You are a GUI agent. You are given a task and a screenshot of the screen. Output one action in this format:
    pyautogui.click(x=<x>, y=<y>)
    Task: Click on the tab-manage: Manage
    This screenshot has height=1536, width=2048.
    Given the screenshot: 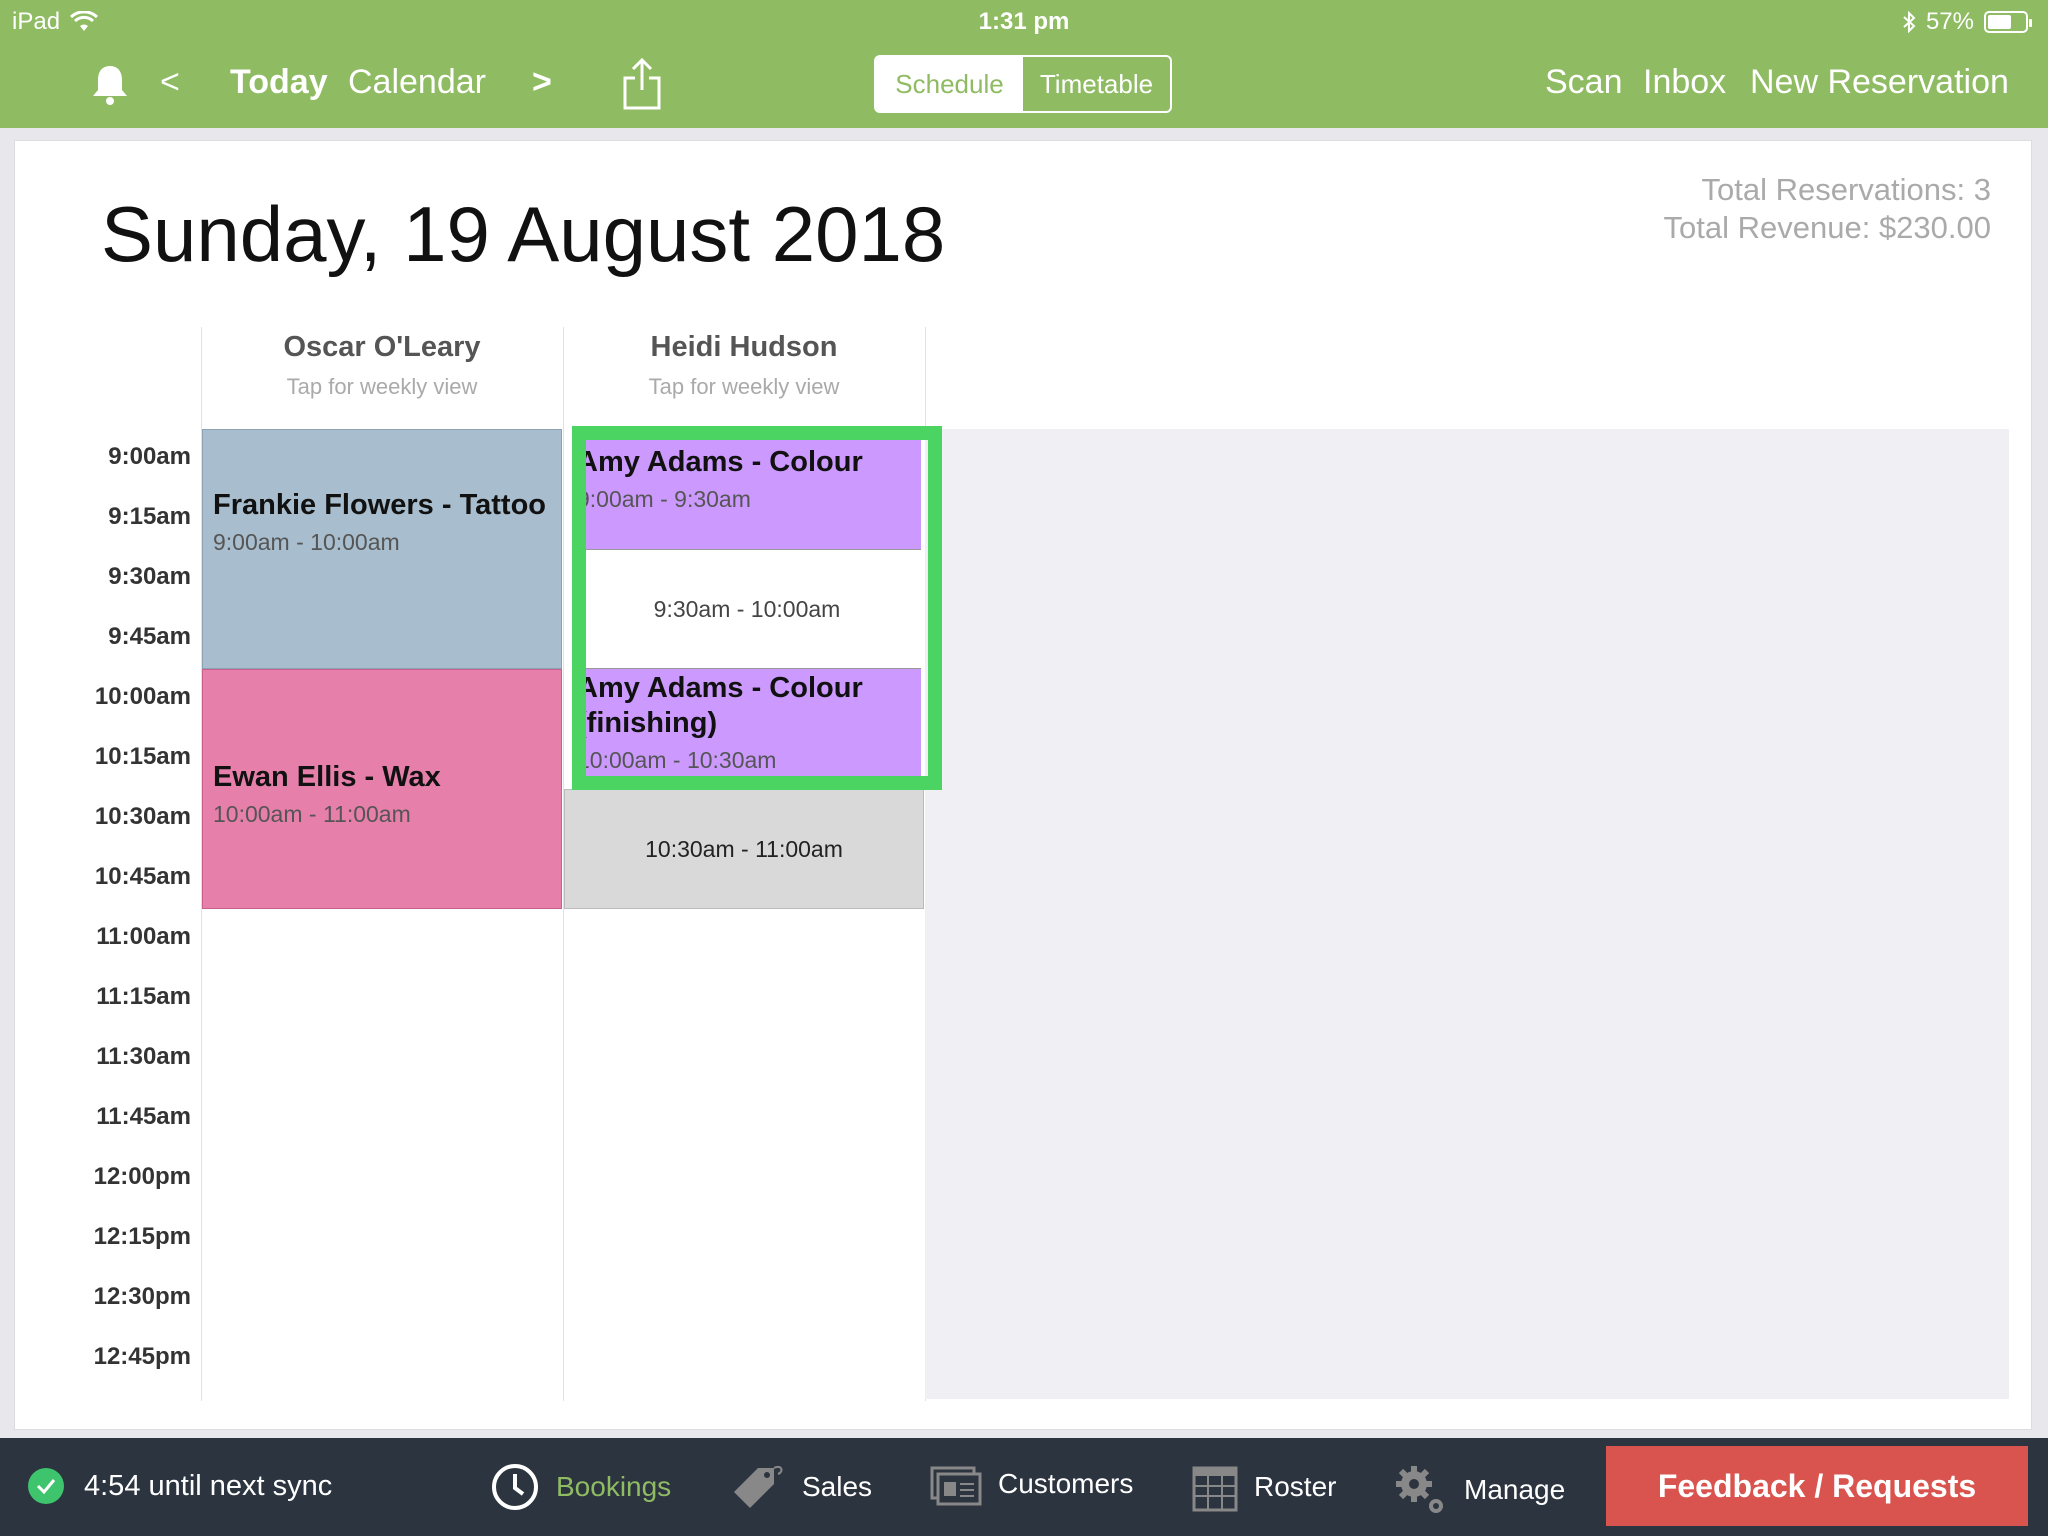 What is the action you would take?
    pyautogui.click(x=1478, y=1490)
    